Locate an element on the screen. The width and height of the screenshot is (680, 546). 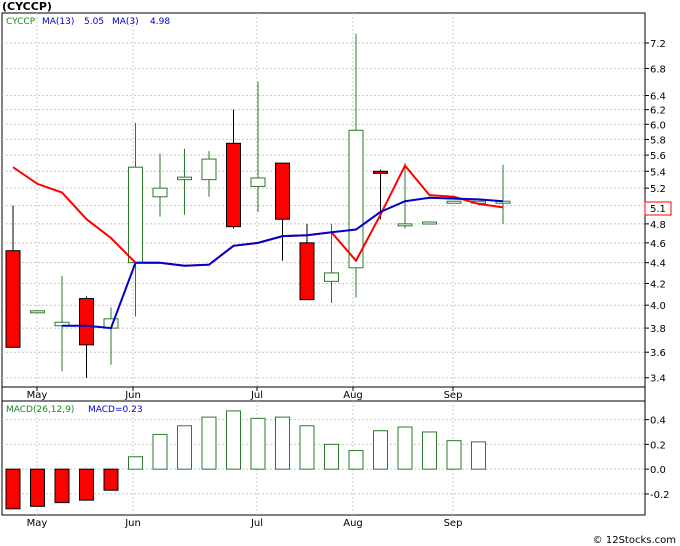
price-tick-label: 6.2 is located at coordinates (658, 111).